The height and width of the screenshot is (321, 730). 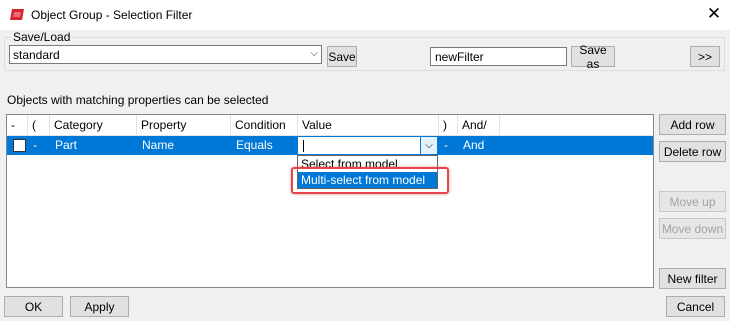 I want to click on column-header-open-paren: (, so click(x=39, y=125).